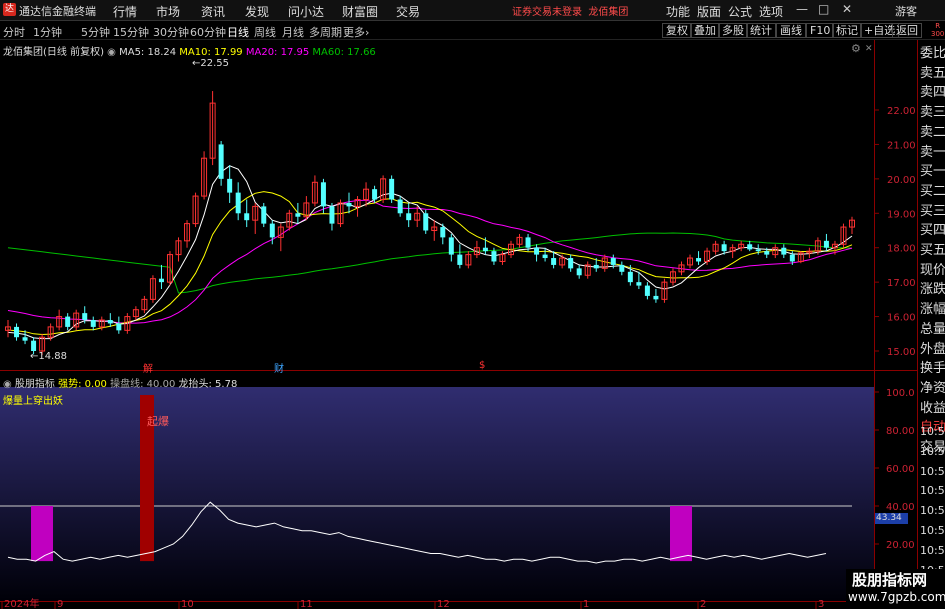 The width and height of the screenshot is (945, 609). What do you see at coordinates (306, 11) in the screenshot?
I see `menu-item-assistant: 问小达` at bounding box center [306, 11].